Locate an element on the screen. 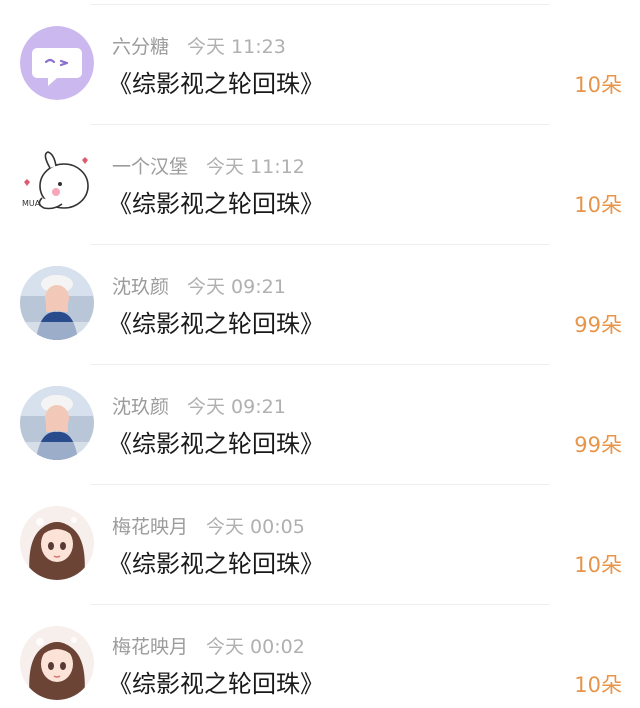 The width and height of the screenshot is (640, 708). list-item: 梅花映月 今天 00:02 《综影视之轮回珠》 10朵 is located at coordinates (320, 656).